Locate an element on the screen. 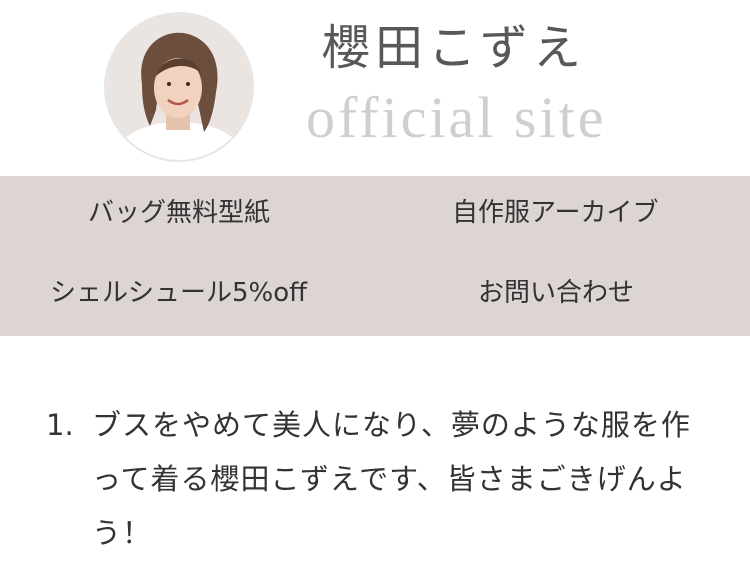 This screenshot has width=750, height=569. nav-link-bag-pattern: バッグ無料型紙 is located at coordinates (179, 213).